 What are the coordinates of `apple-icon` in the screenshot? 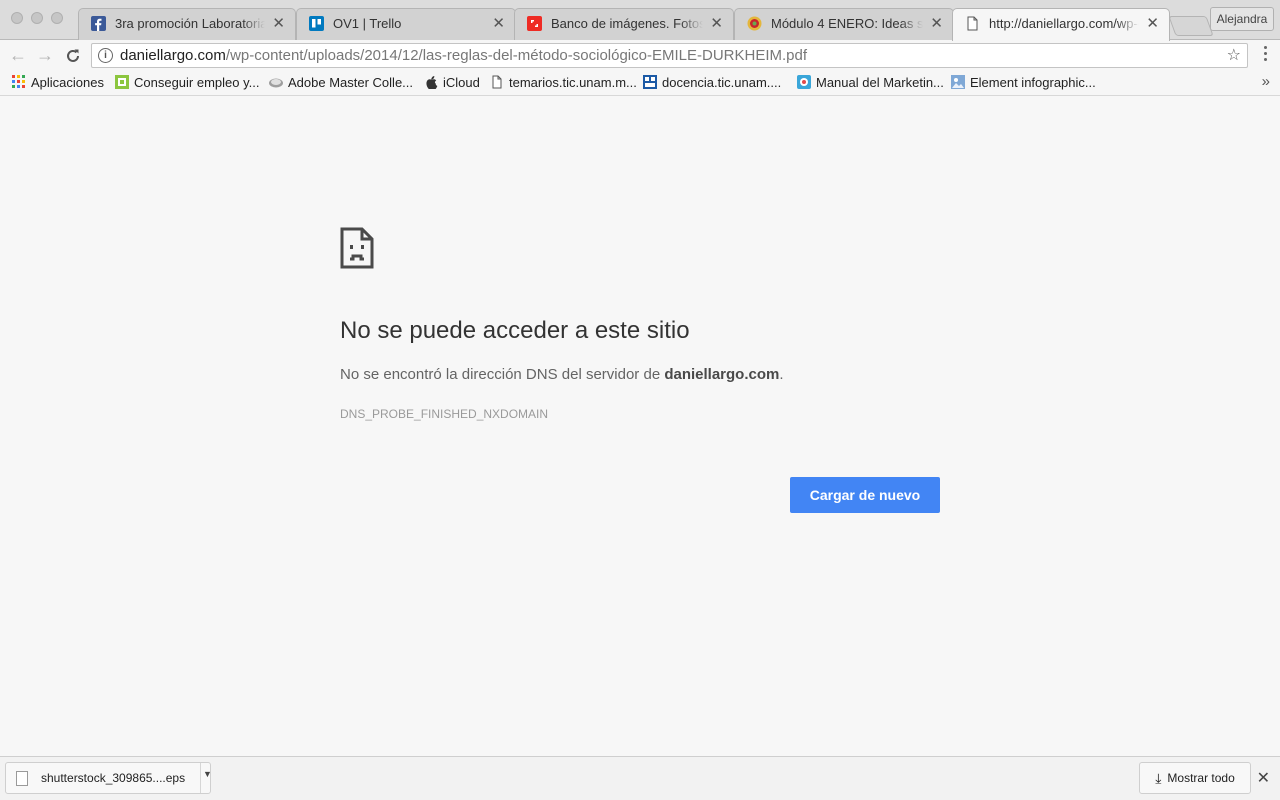 It's located at (432, 82).